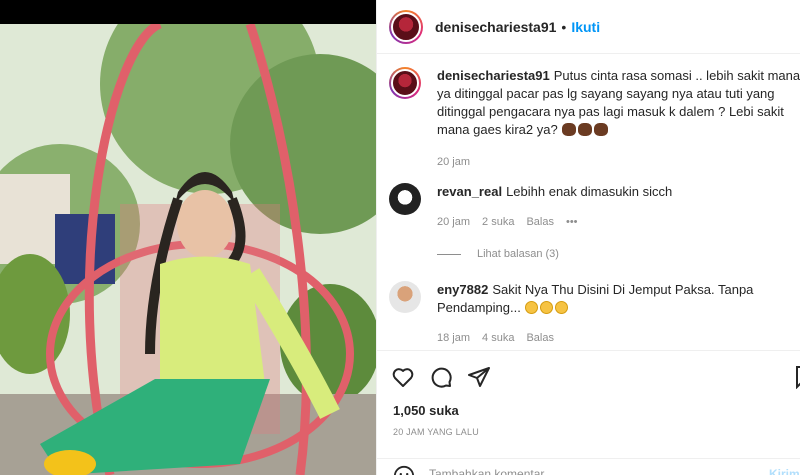  I want to click on comment-username: eny7882, so click(462, 289).